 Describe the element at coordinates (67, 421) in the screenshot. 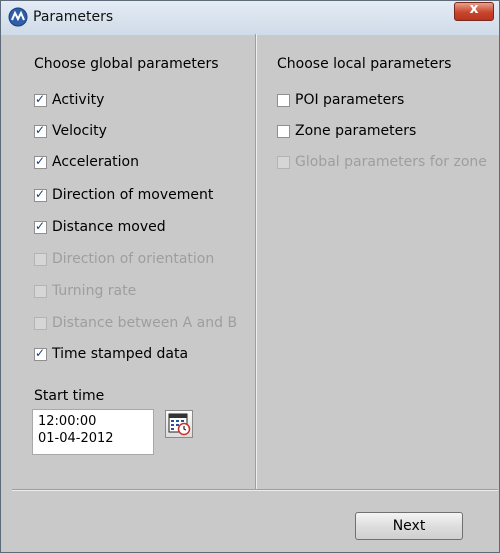

I see `start-time-value: 12:00:00` at that location.